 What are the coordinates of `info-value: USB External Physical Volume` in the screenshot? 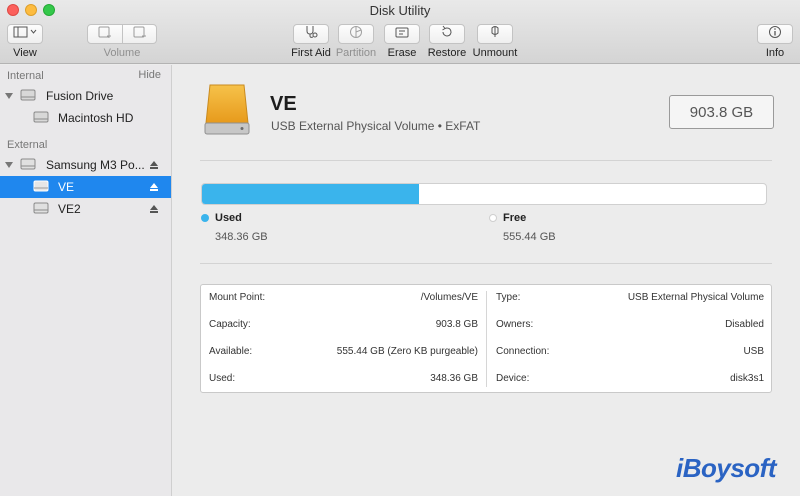 It's located at (695, 297).